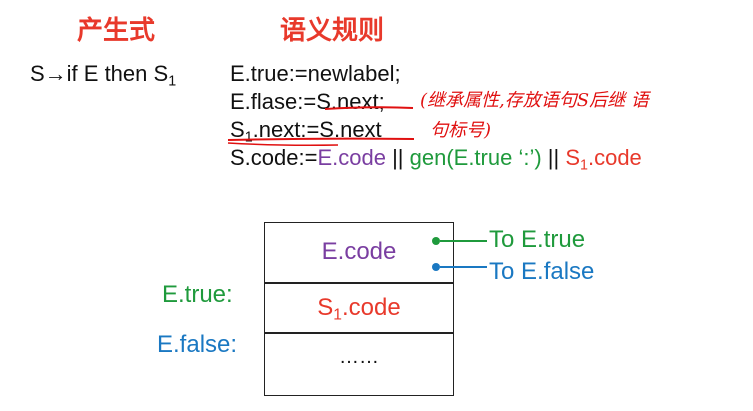 This screenshot has width=753, height=411. Describe the element at coordinates (537, 239) in the screenshot. I see `arrow-label-true: To E.true` at that location.